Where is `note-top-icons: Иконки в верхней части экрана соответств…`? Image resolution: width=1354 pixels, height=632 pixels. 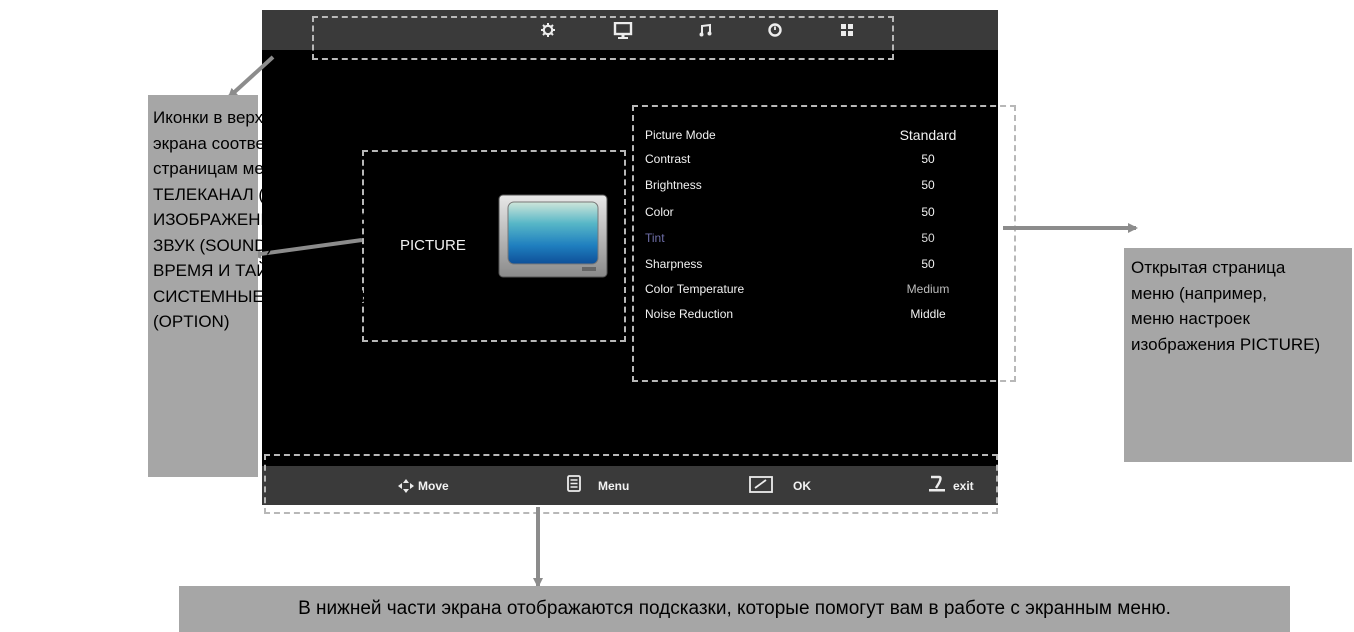
note-top-icons: Иконки в верхней части экрана соответств… is located at coordinates (261, 286).